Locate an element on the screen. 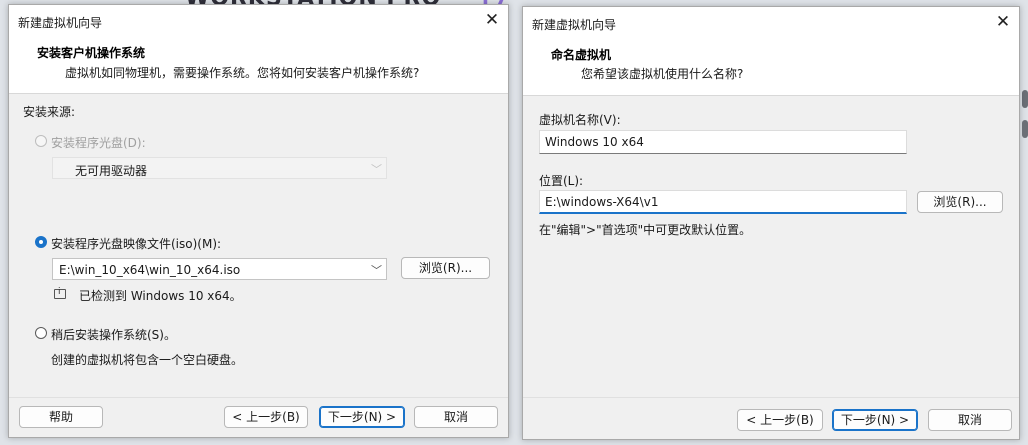 This screenshot has height=445, width=1028. iso-path-combobox: E:\win_10_x64\win_10_x64.iso ﹀ is located at coordinates (219, 269).